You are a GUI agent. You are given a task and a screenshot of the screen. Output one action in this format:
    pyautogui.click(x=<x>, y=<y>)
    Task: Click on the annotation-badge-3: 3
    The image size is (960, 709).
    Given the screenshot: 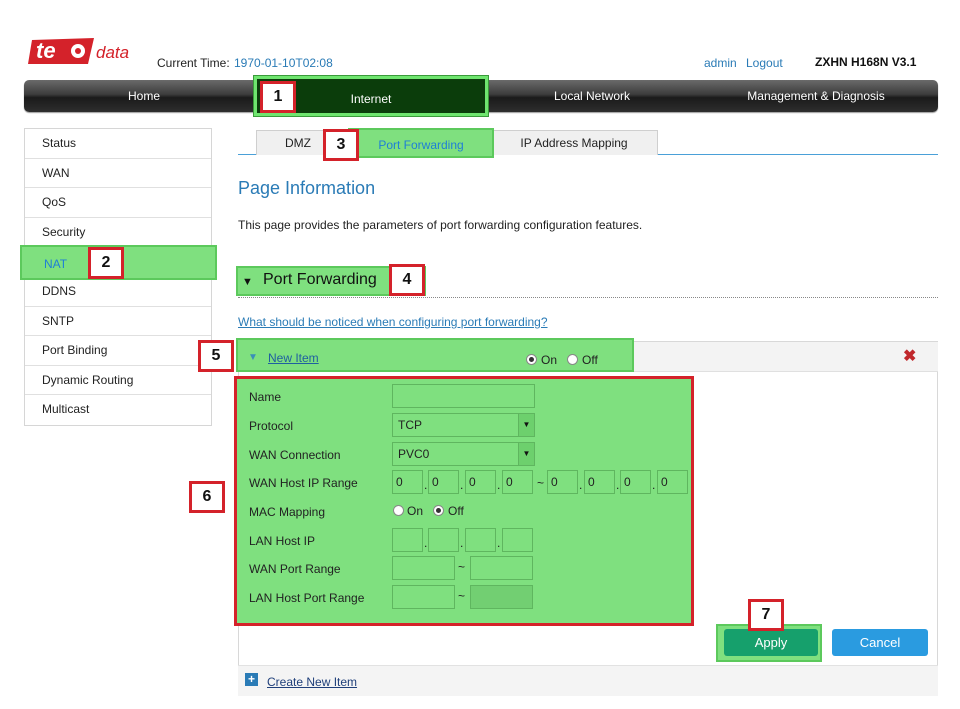 What is the action you would take?
    pyautogui.click(x=341, y=145)
    